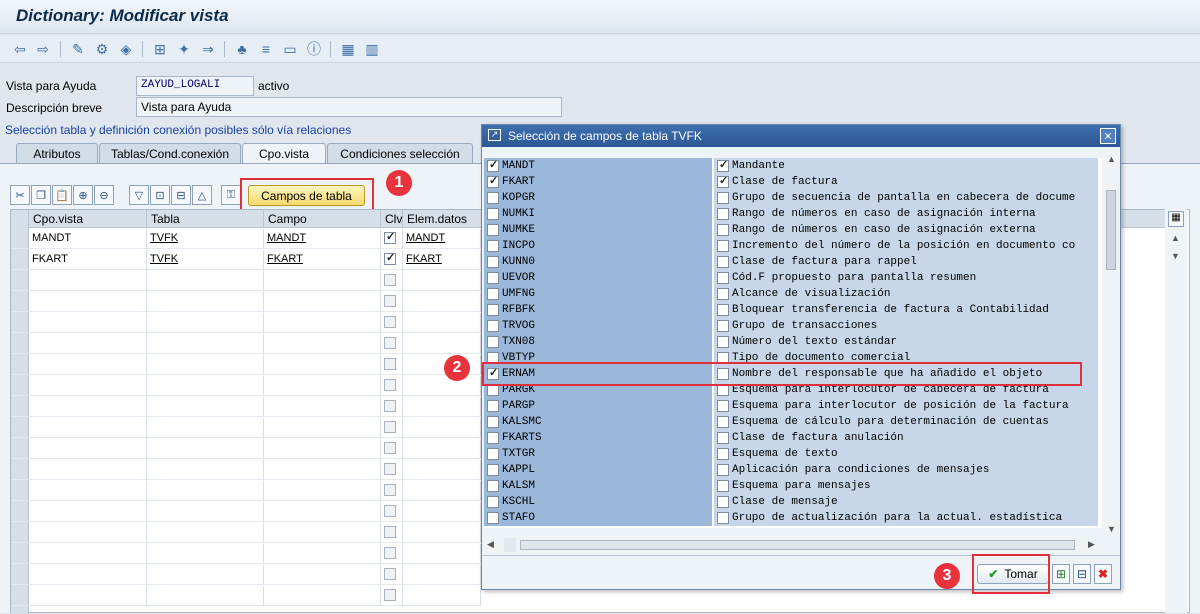  Describe the element at coordinates (195, 86) in the screenshot. I see `vista-name-field: ZAYUD_LOGALI` at that location.